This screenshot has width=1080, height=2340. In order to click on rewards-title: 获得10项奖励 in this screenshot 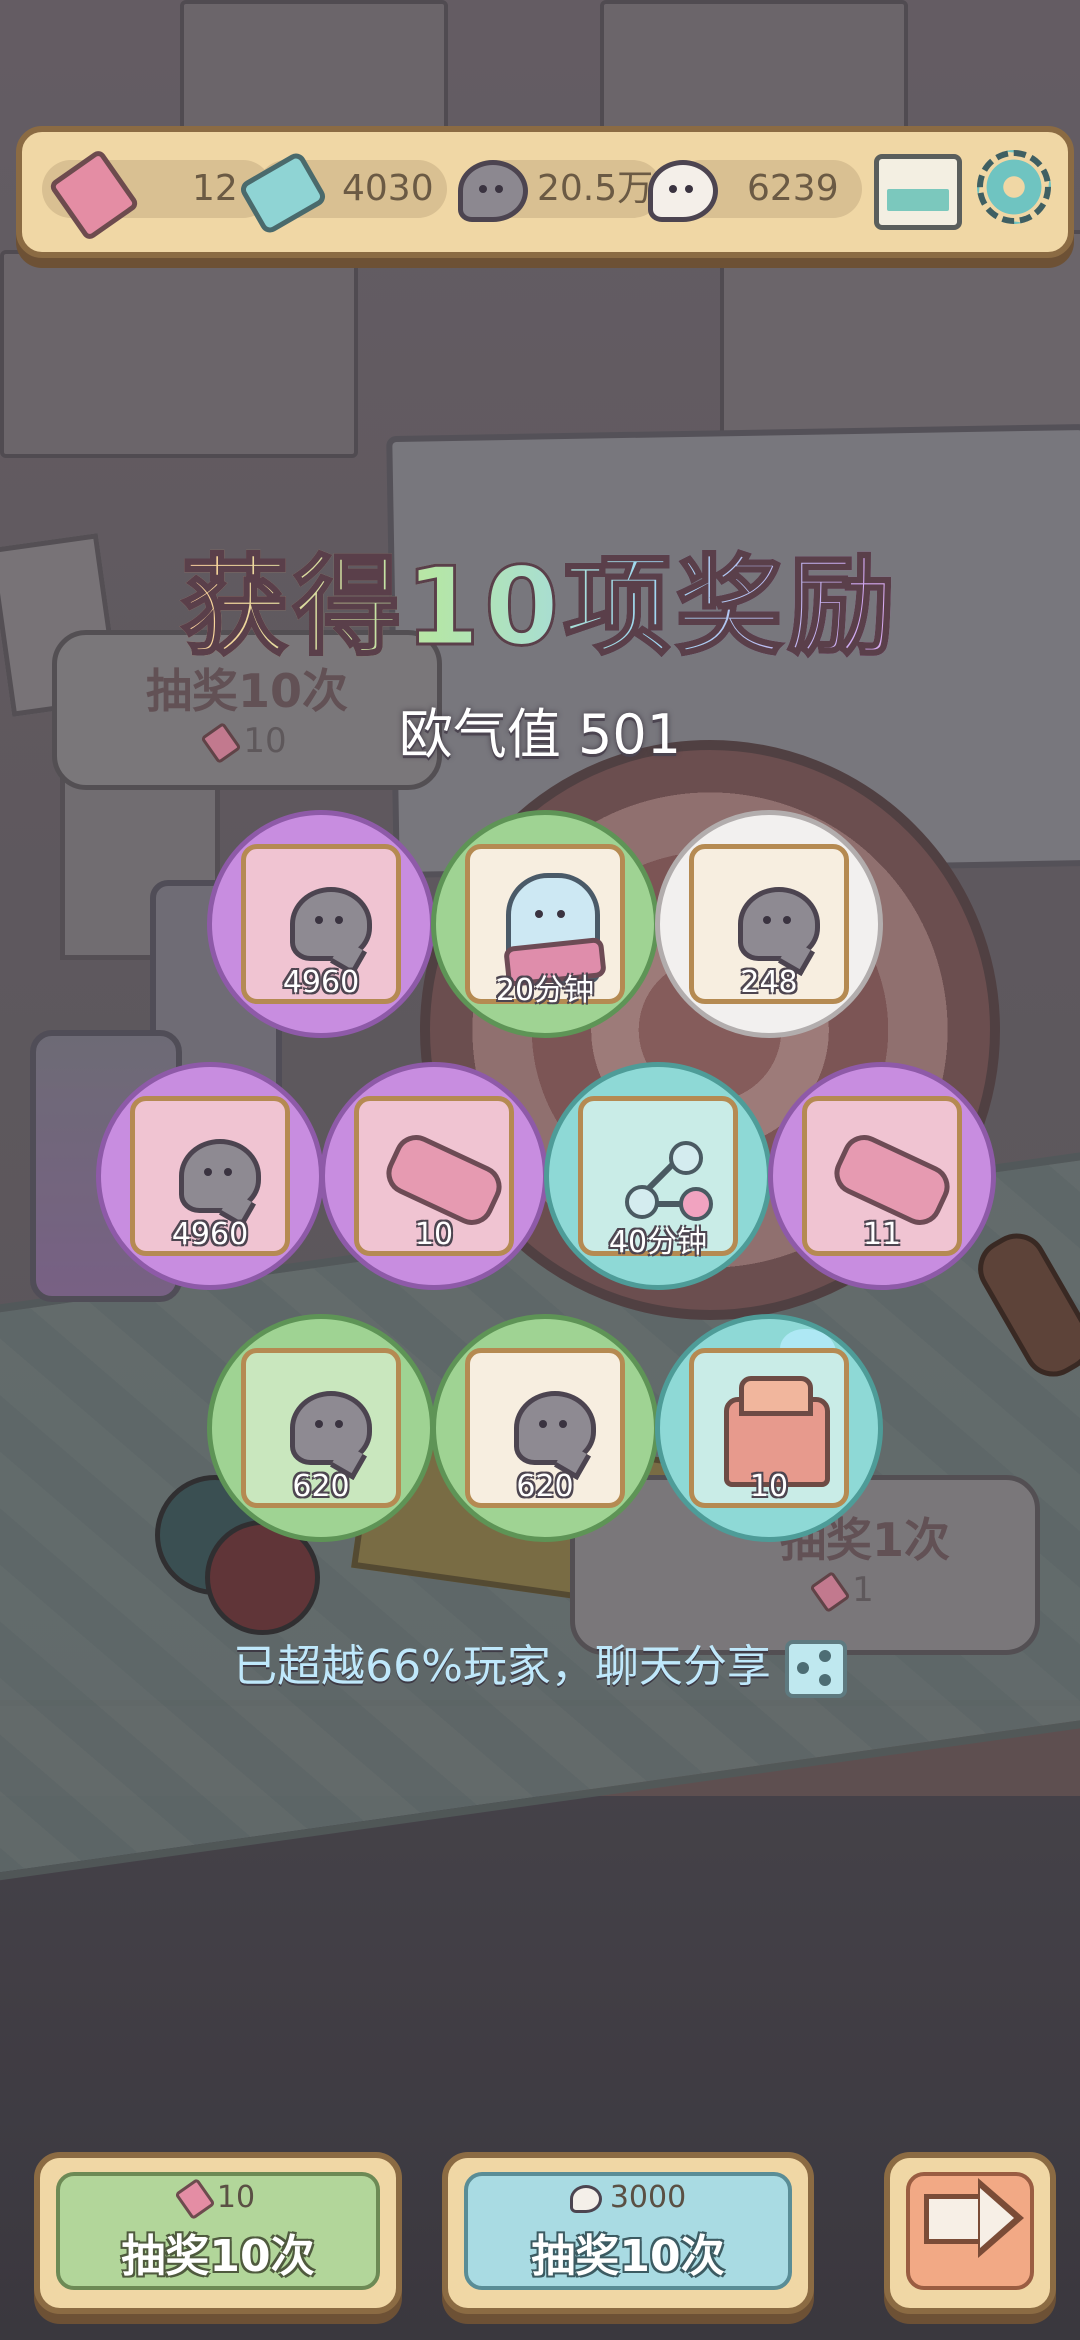, I will do `click(540, 598)`.